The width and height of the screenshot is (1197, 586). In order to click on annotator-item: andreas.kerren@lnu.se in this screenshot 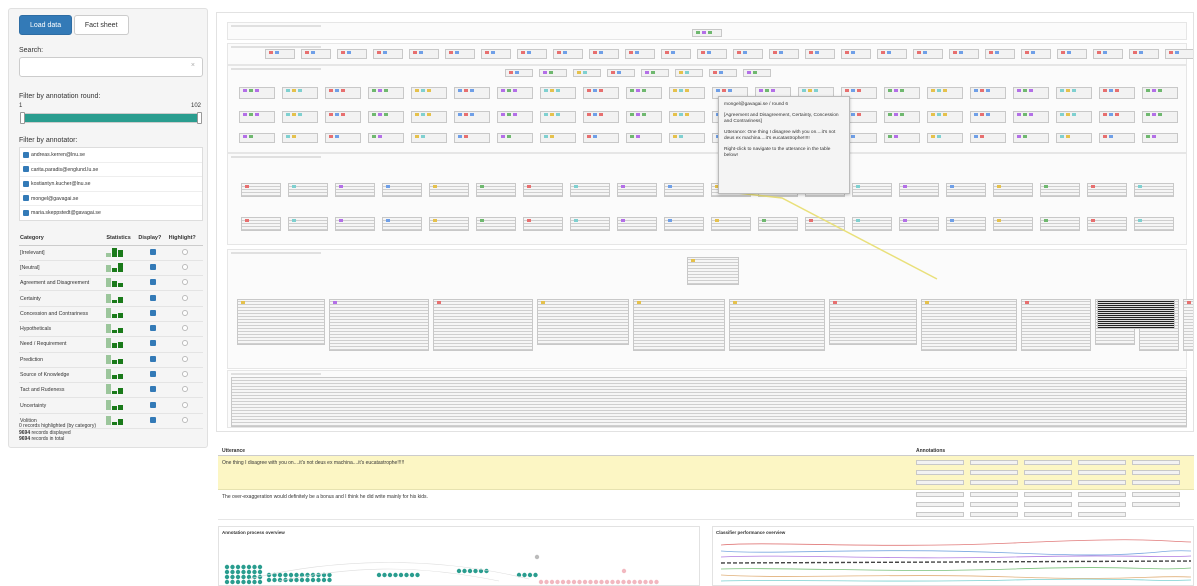, I will do `click(111, 155)`.